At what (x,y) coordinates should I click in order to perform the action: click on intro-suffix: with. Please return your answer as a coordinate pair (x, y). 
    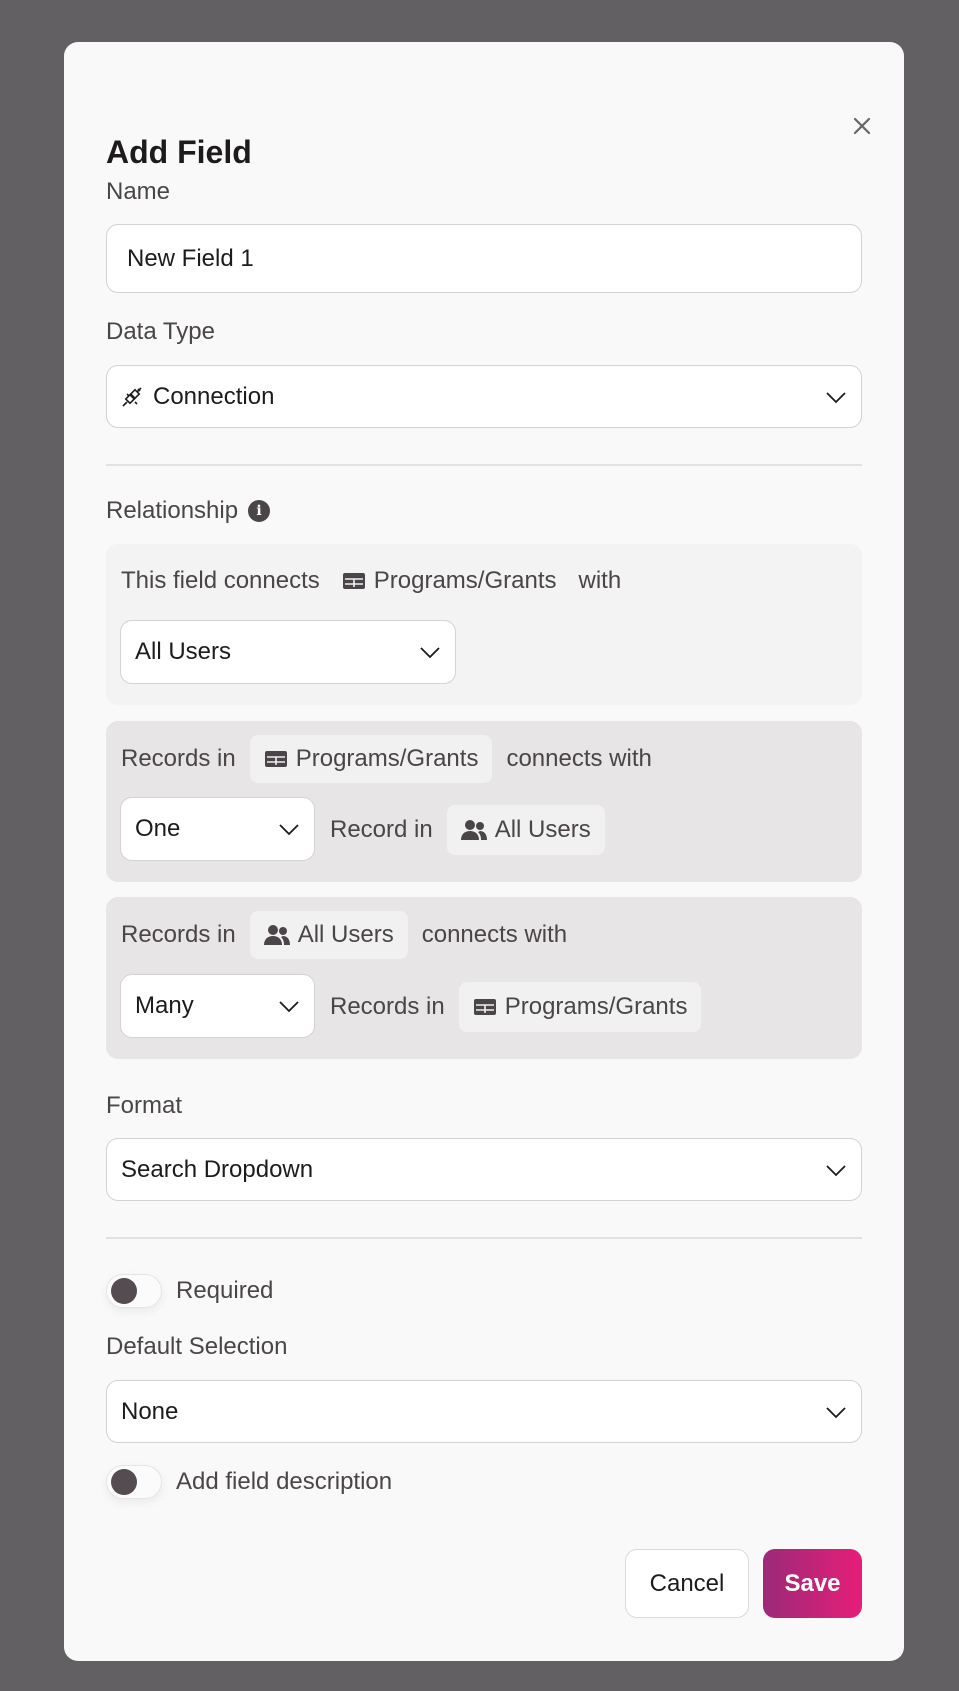
    Looking at the image, I should click on (600, 580).